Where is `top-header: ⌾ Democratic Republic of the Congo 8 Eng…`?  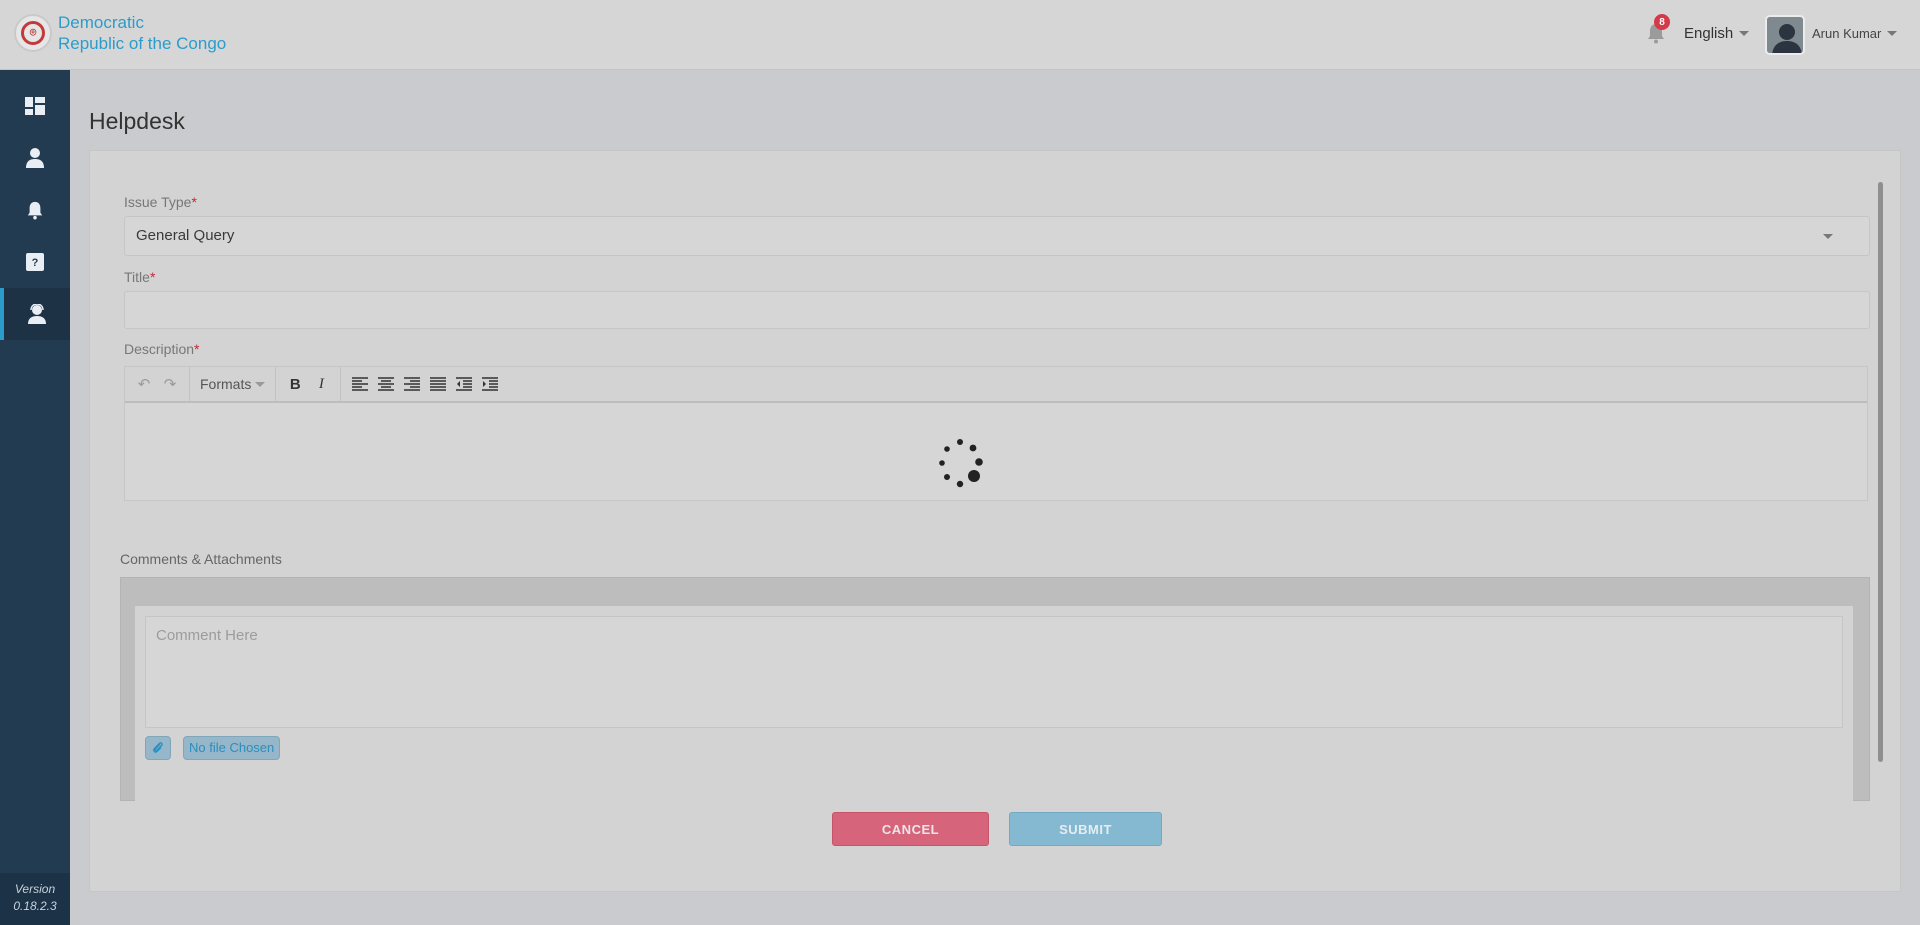
top-header: ⌾ Democratic Republic of the Congo 8 Eng… is located at coordinates (960, 35).